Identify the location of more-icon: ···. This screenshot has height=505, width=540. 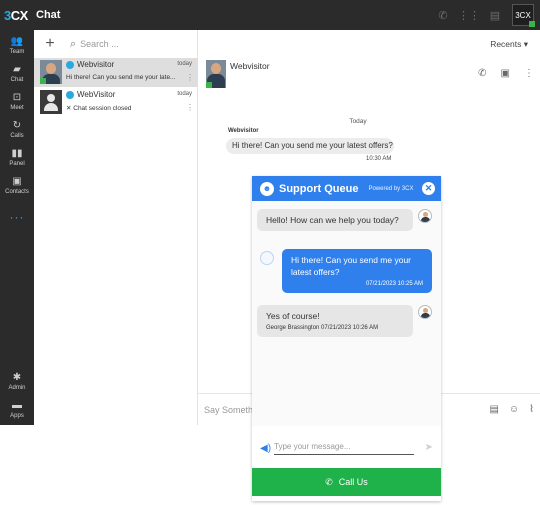
(17, 217).